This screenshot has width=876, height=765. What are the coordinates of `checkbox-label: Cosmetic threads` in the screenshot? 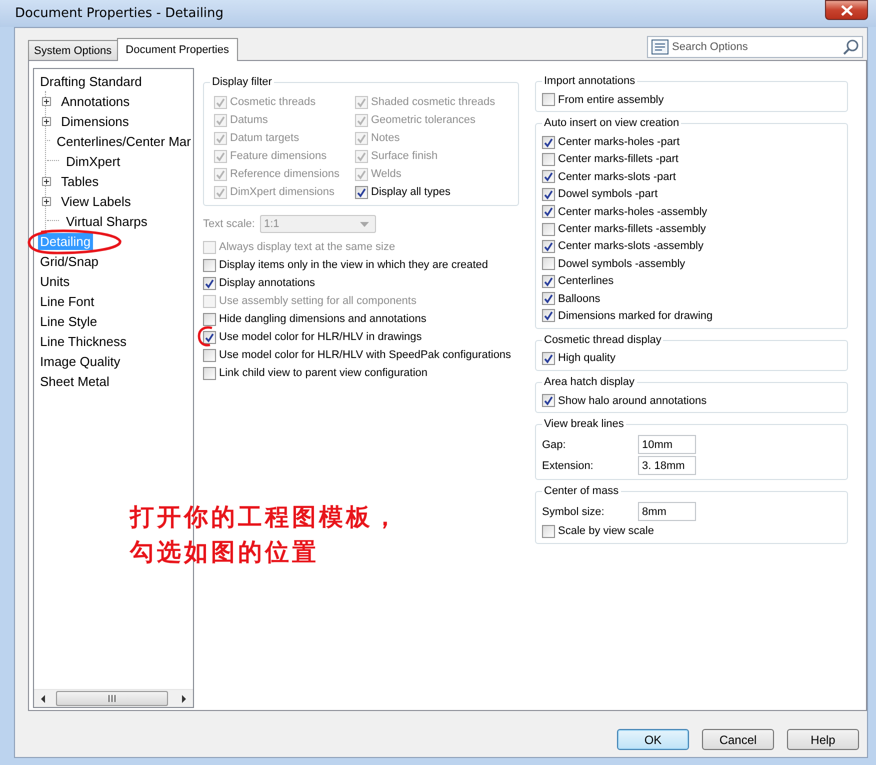 It's located at (273, 102).